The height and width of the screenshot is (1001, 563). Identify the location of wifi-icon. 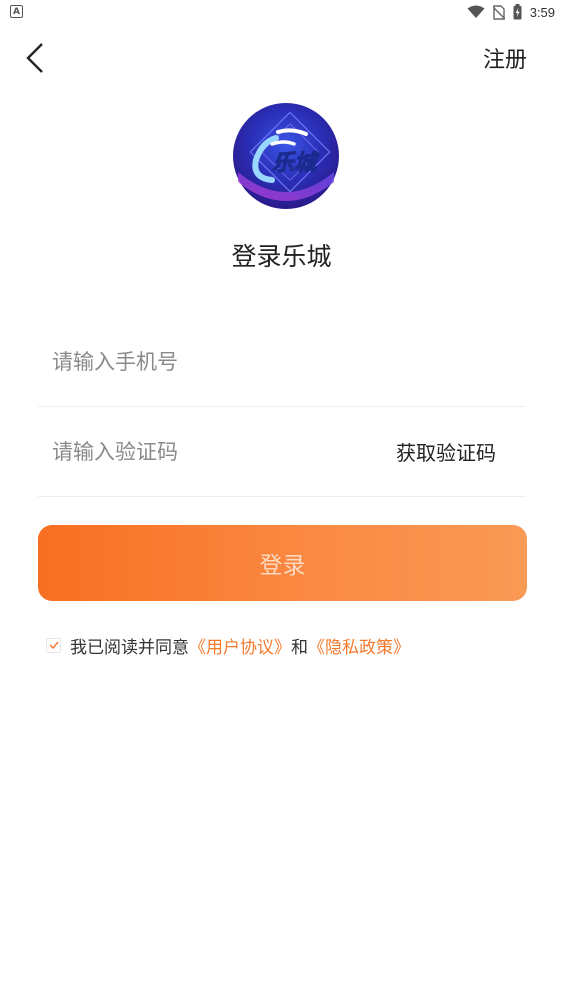
(476, 11).